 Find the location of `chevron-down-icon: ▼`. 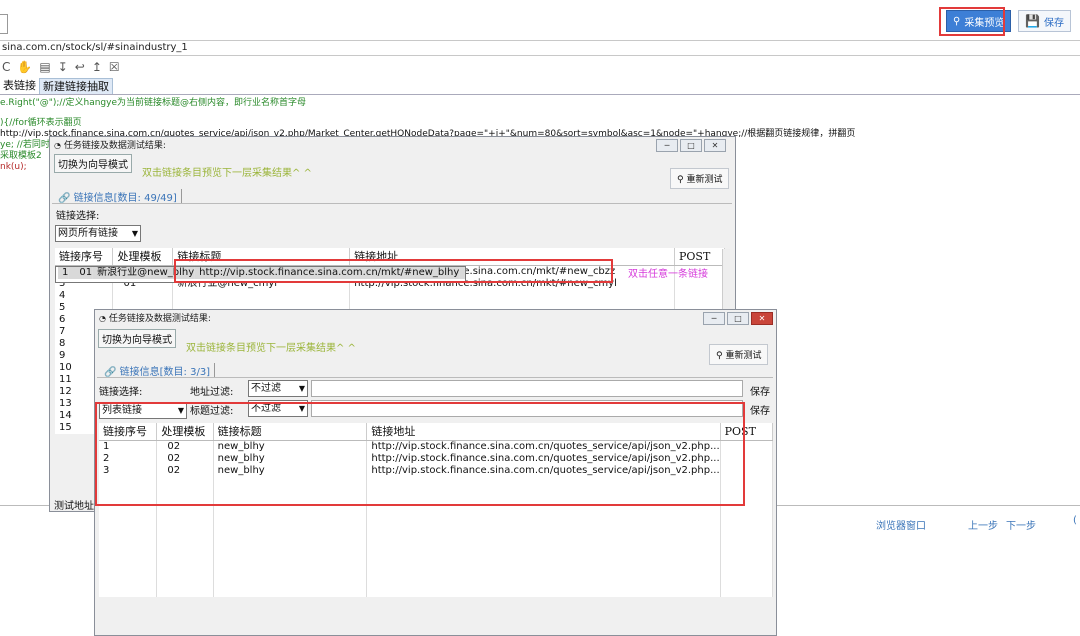

chevron-down-icon: ▼ is located at coordinates (134, 233).